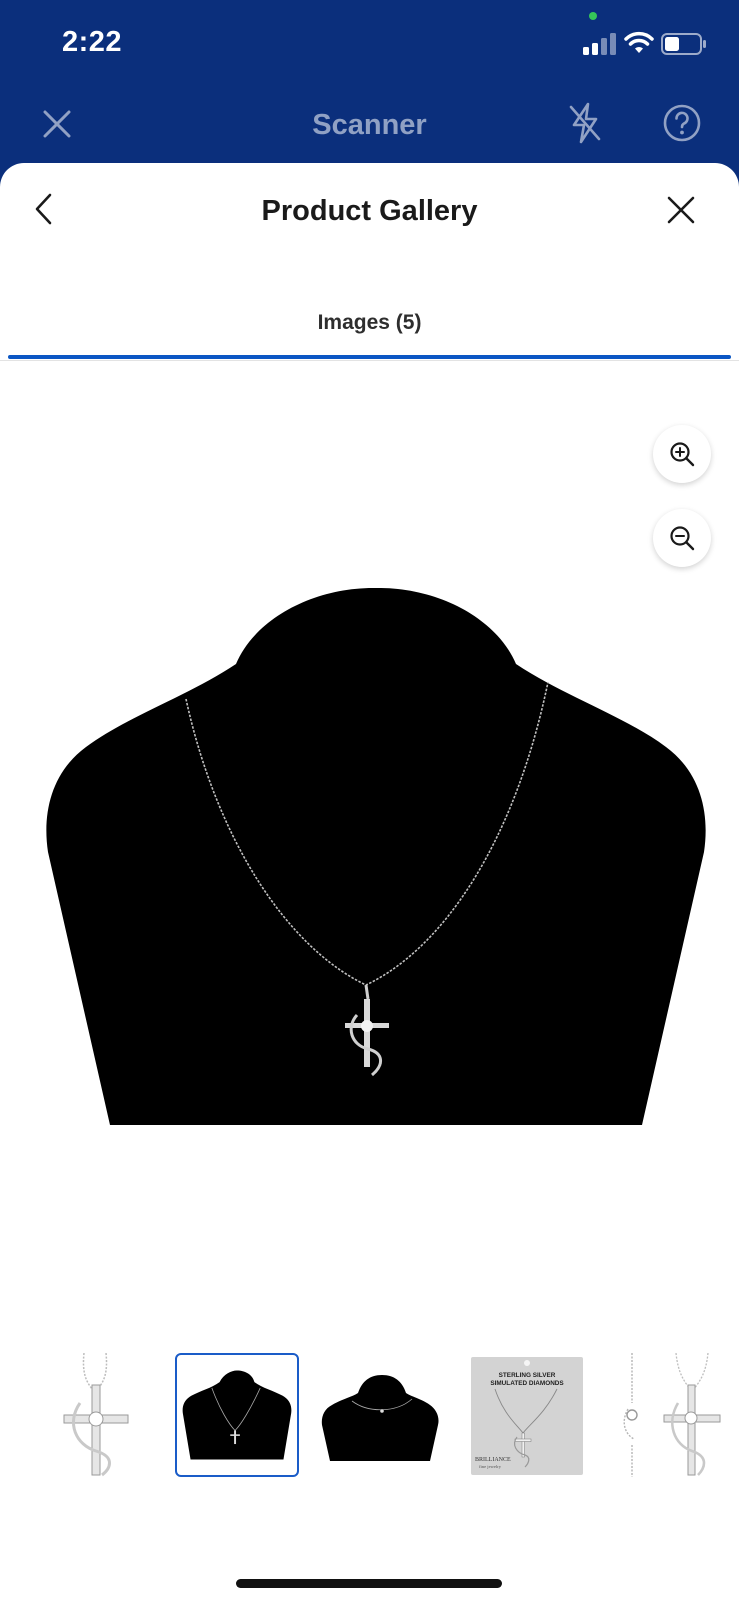 The width and height of the screenshot is (739, 1600). What do you see at coordinates (369, 1583) in the screenshot?
I see `home-indicator` at bounding box center [369, 1583].